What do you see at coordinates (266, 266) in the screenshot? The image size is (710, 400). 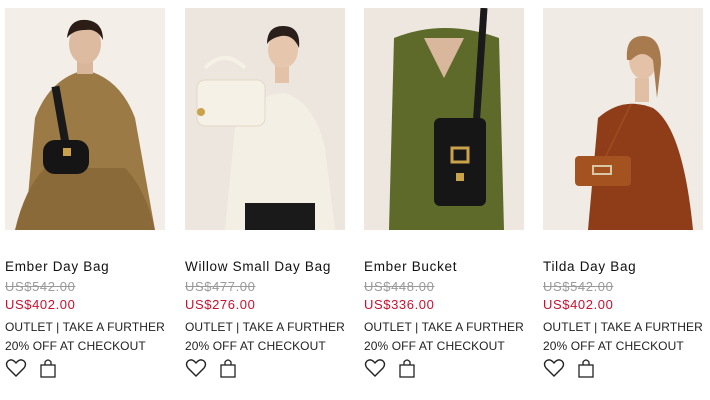 I see `product-name: Willow Small Day Bag` at bounding box center [266, 266].